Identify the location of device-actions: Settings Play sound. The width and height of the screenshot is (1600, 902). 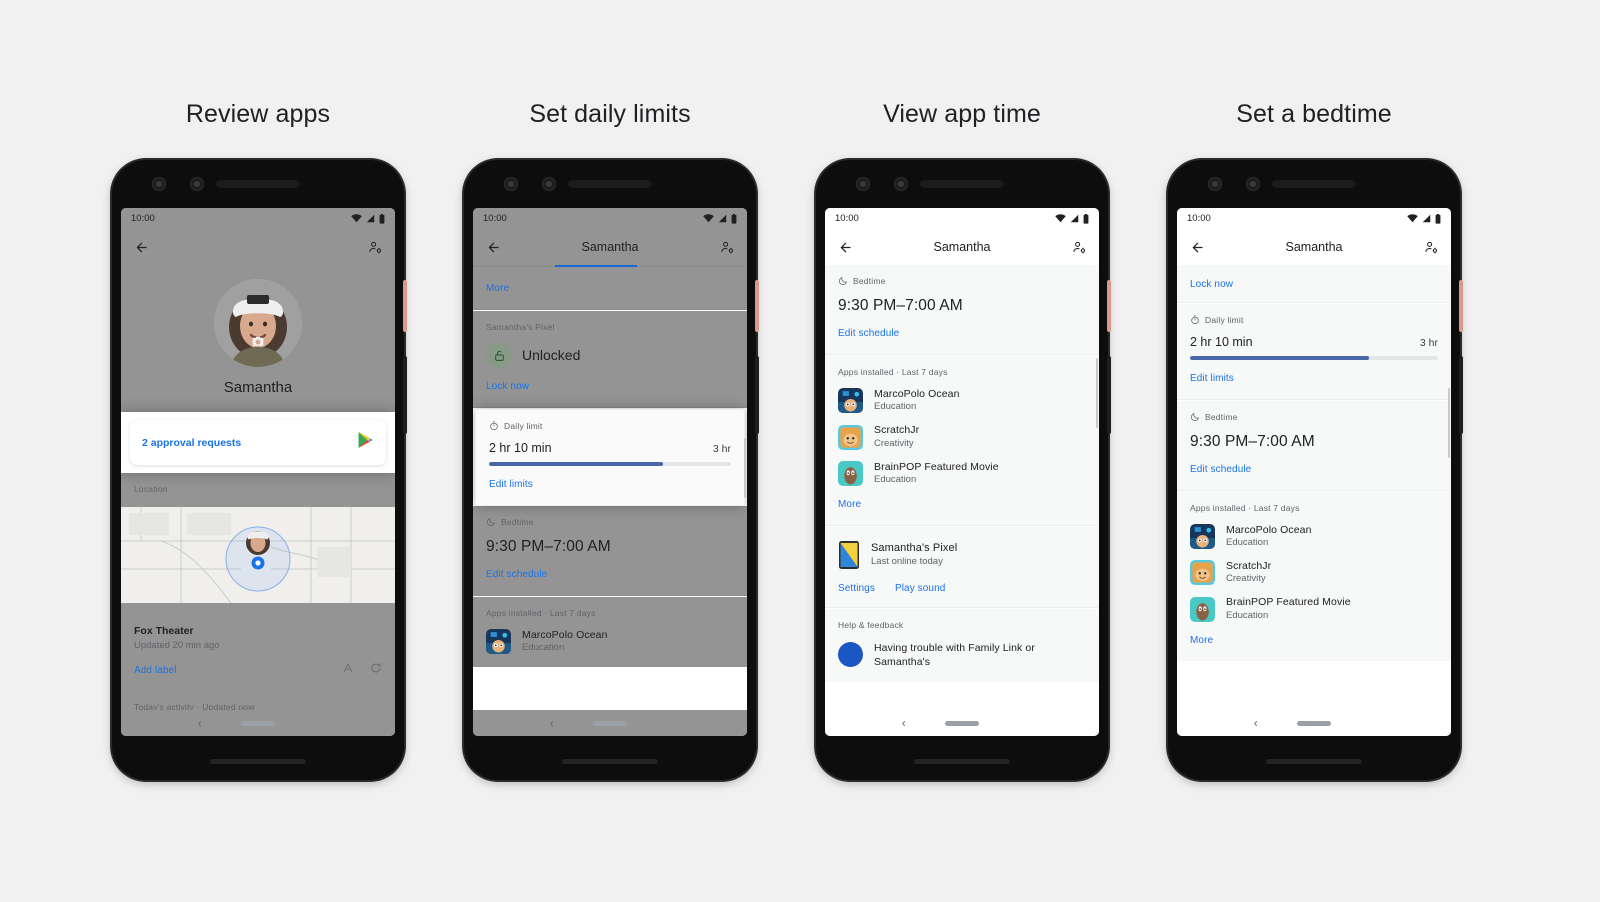
(962, 582).